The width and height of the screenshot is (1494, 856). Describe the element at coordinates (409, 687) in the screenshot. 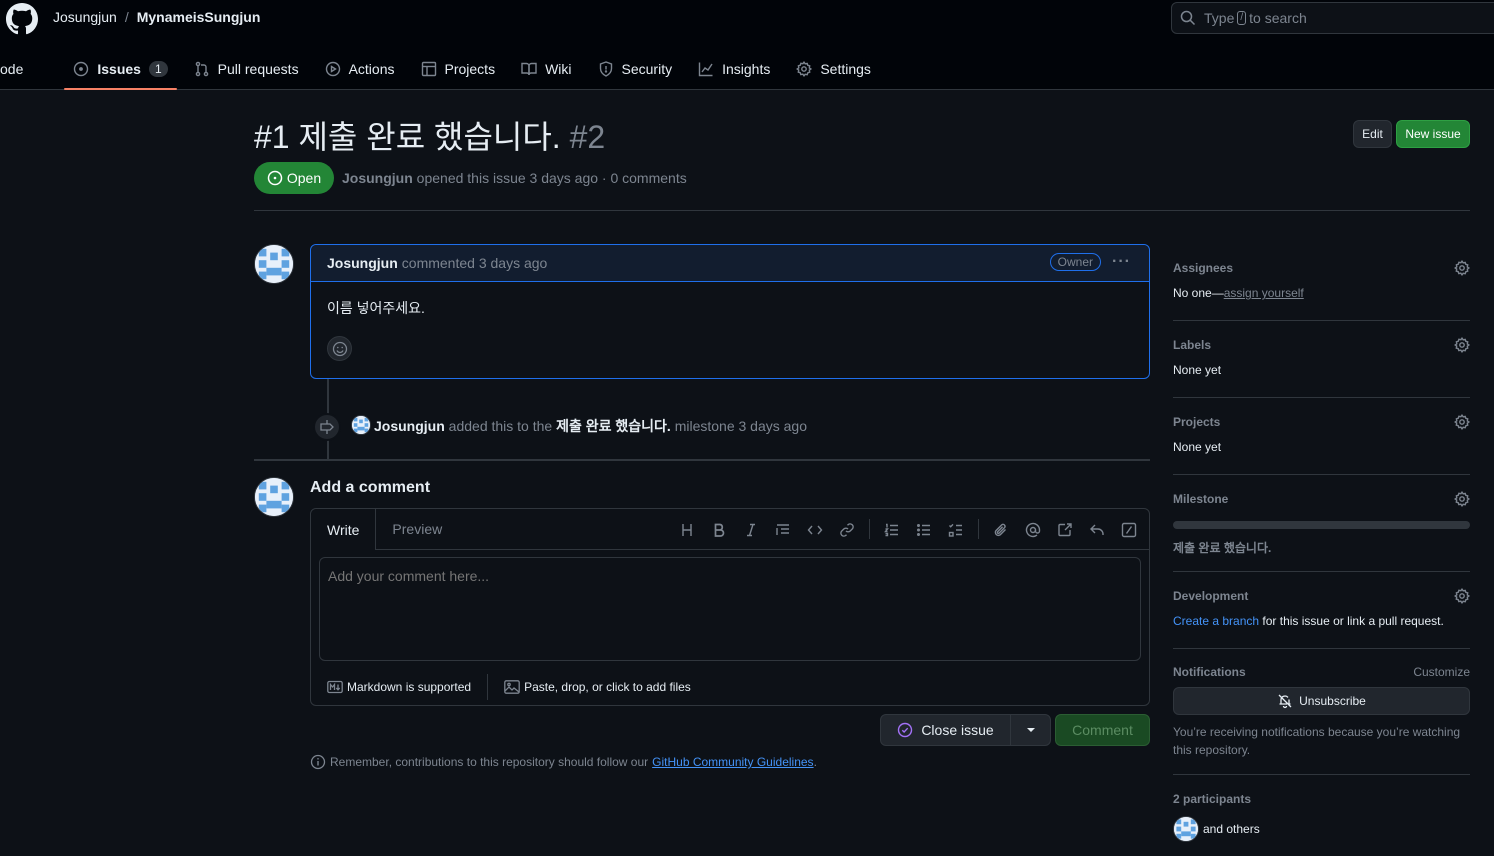

I see `markdown-note: Markdown is supported` at that location.